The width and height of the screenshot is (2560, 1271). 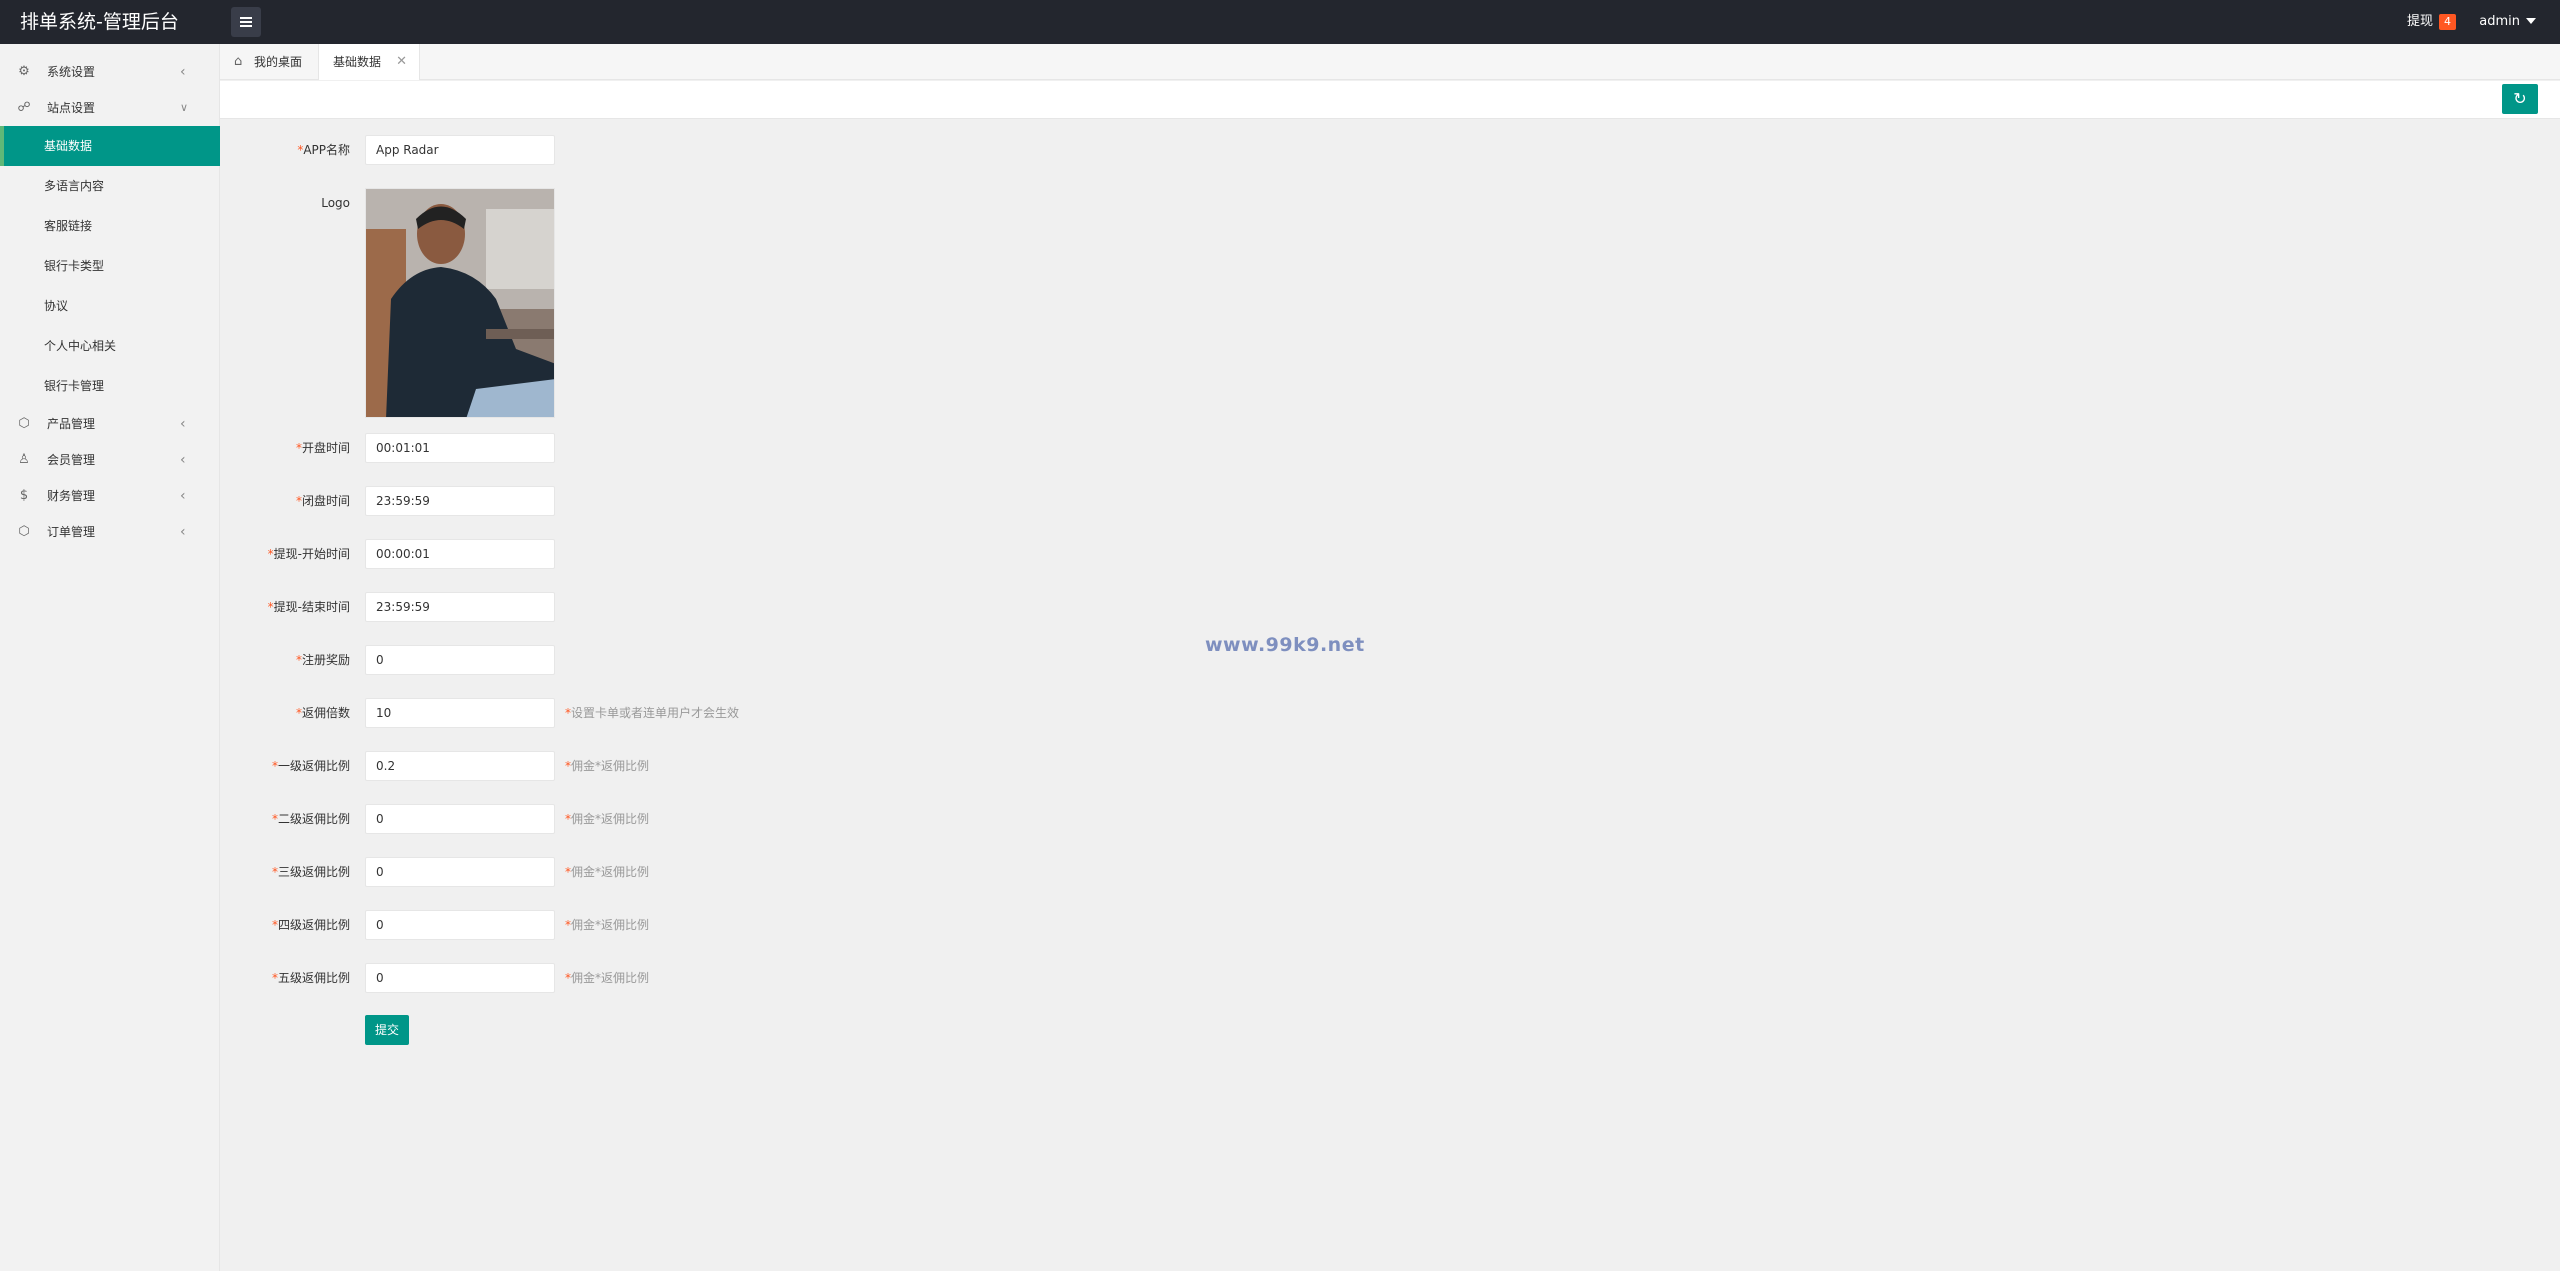 I want to click on level4-rate-input: 0, so click(x=460, y=925).